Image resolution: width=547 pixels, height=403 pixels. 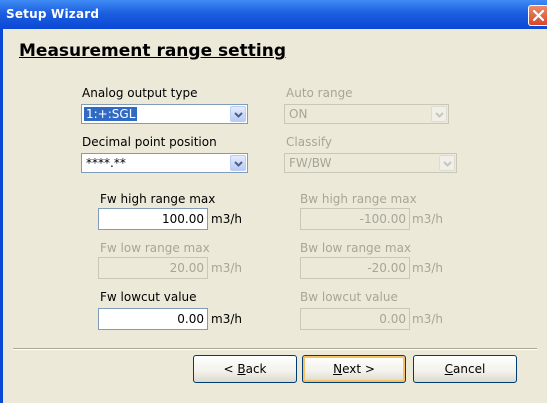 I want to click on analog-output-type-value: 1:+:SGL, so click(x=111, y=114).